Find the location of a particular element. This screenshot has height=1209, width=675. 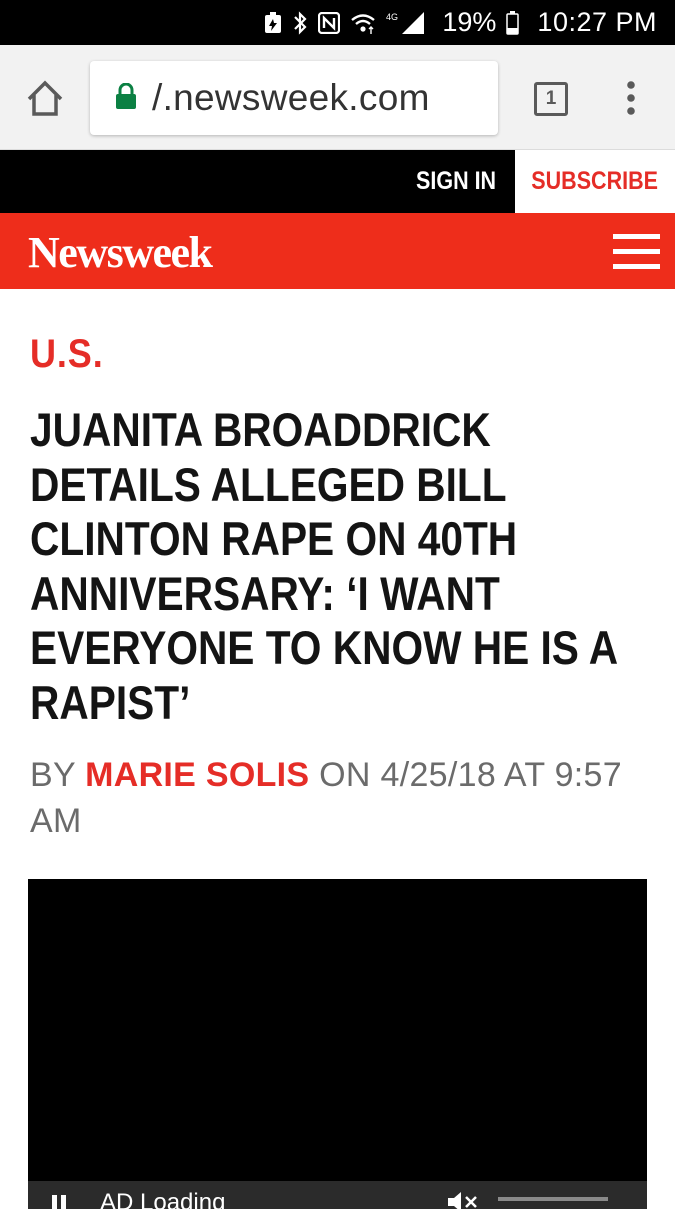

battery-icon is located at coordinates (513, 22).